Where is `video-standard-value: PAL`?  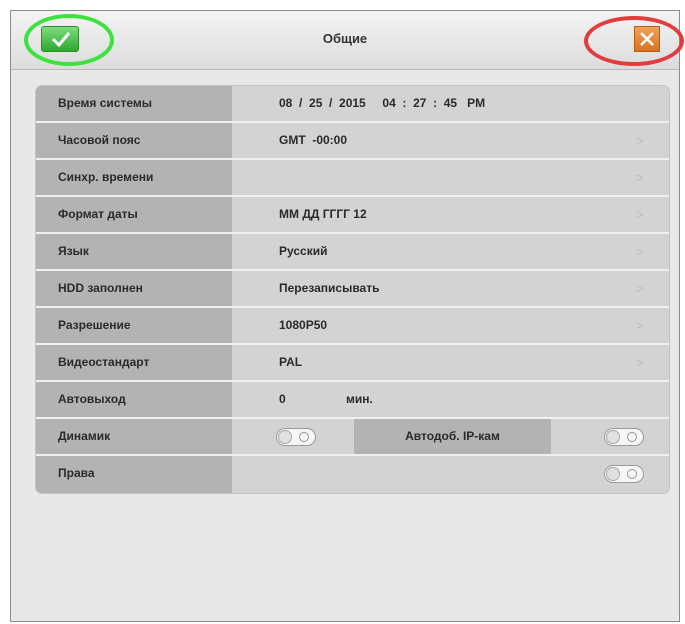
video-standard-value: PAL is located at coordinates (291, 362).